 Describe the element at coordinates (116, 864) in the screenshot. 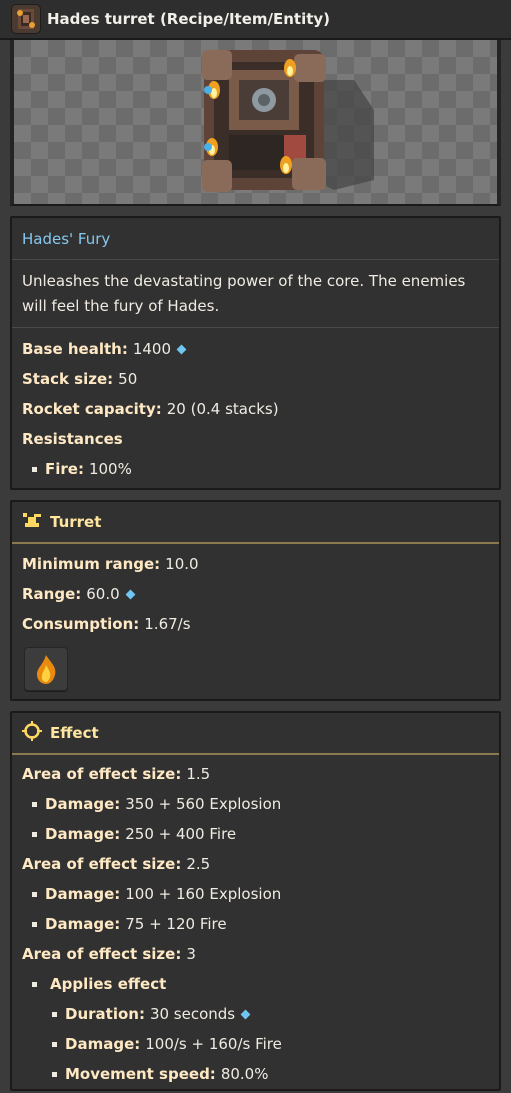

I see `aoe-size-row: Area of effect size: 2.5` at that location.